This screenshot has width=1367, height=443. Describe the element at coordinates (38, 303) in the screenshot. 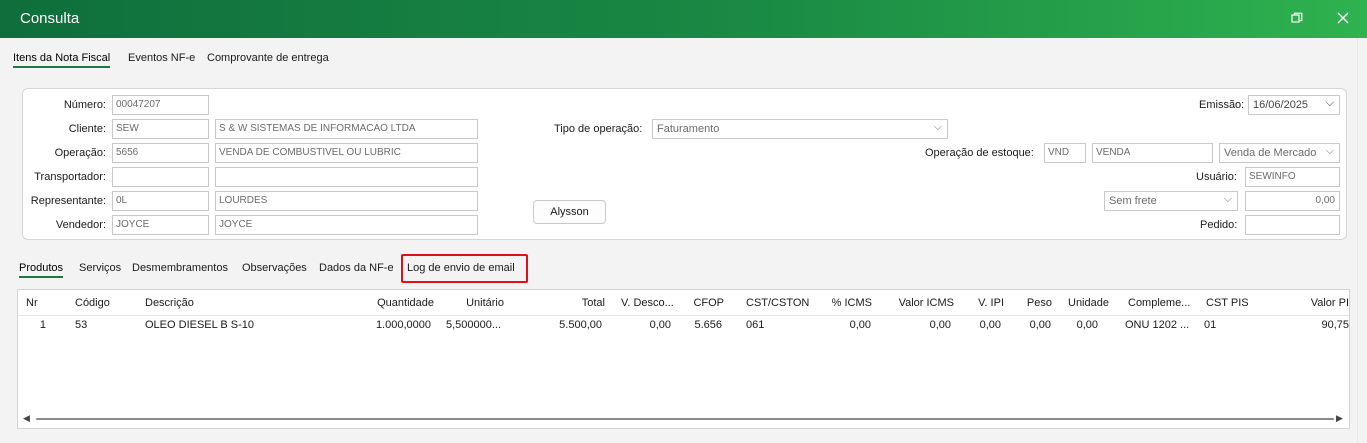

I see `column-header: Nr` at that location.